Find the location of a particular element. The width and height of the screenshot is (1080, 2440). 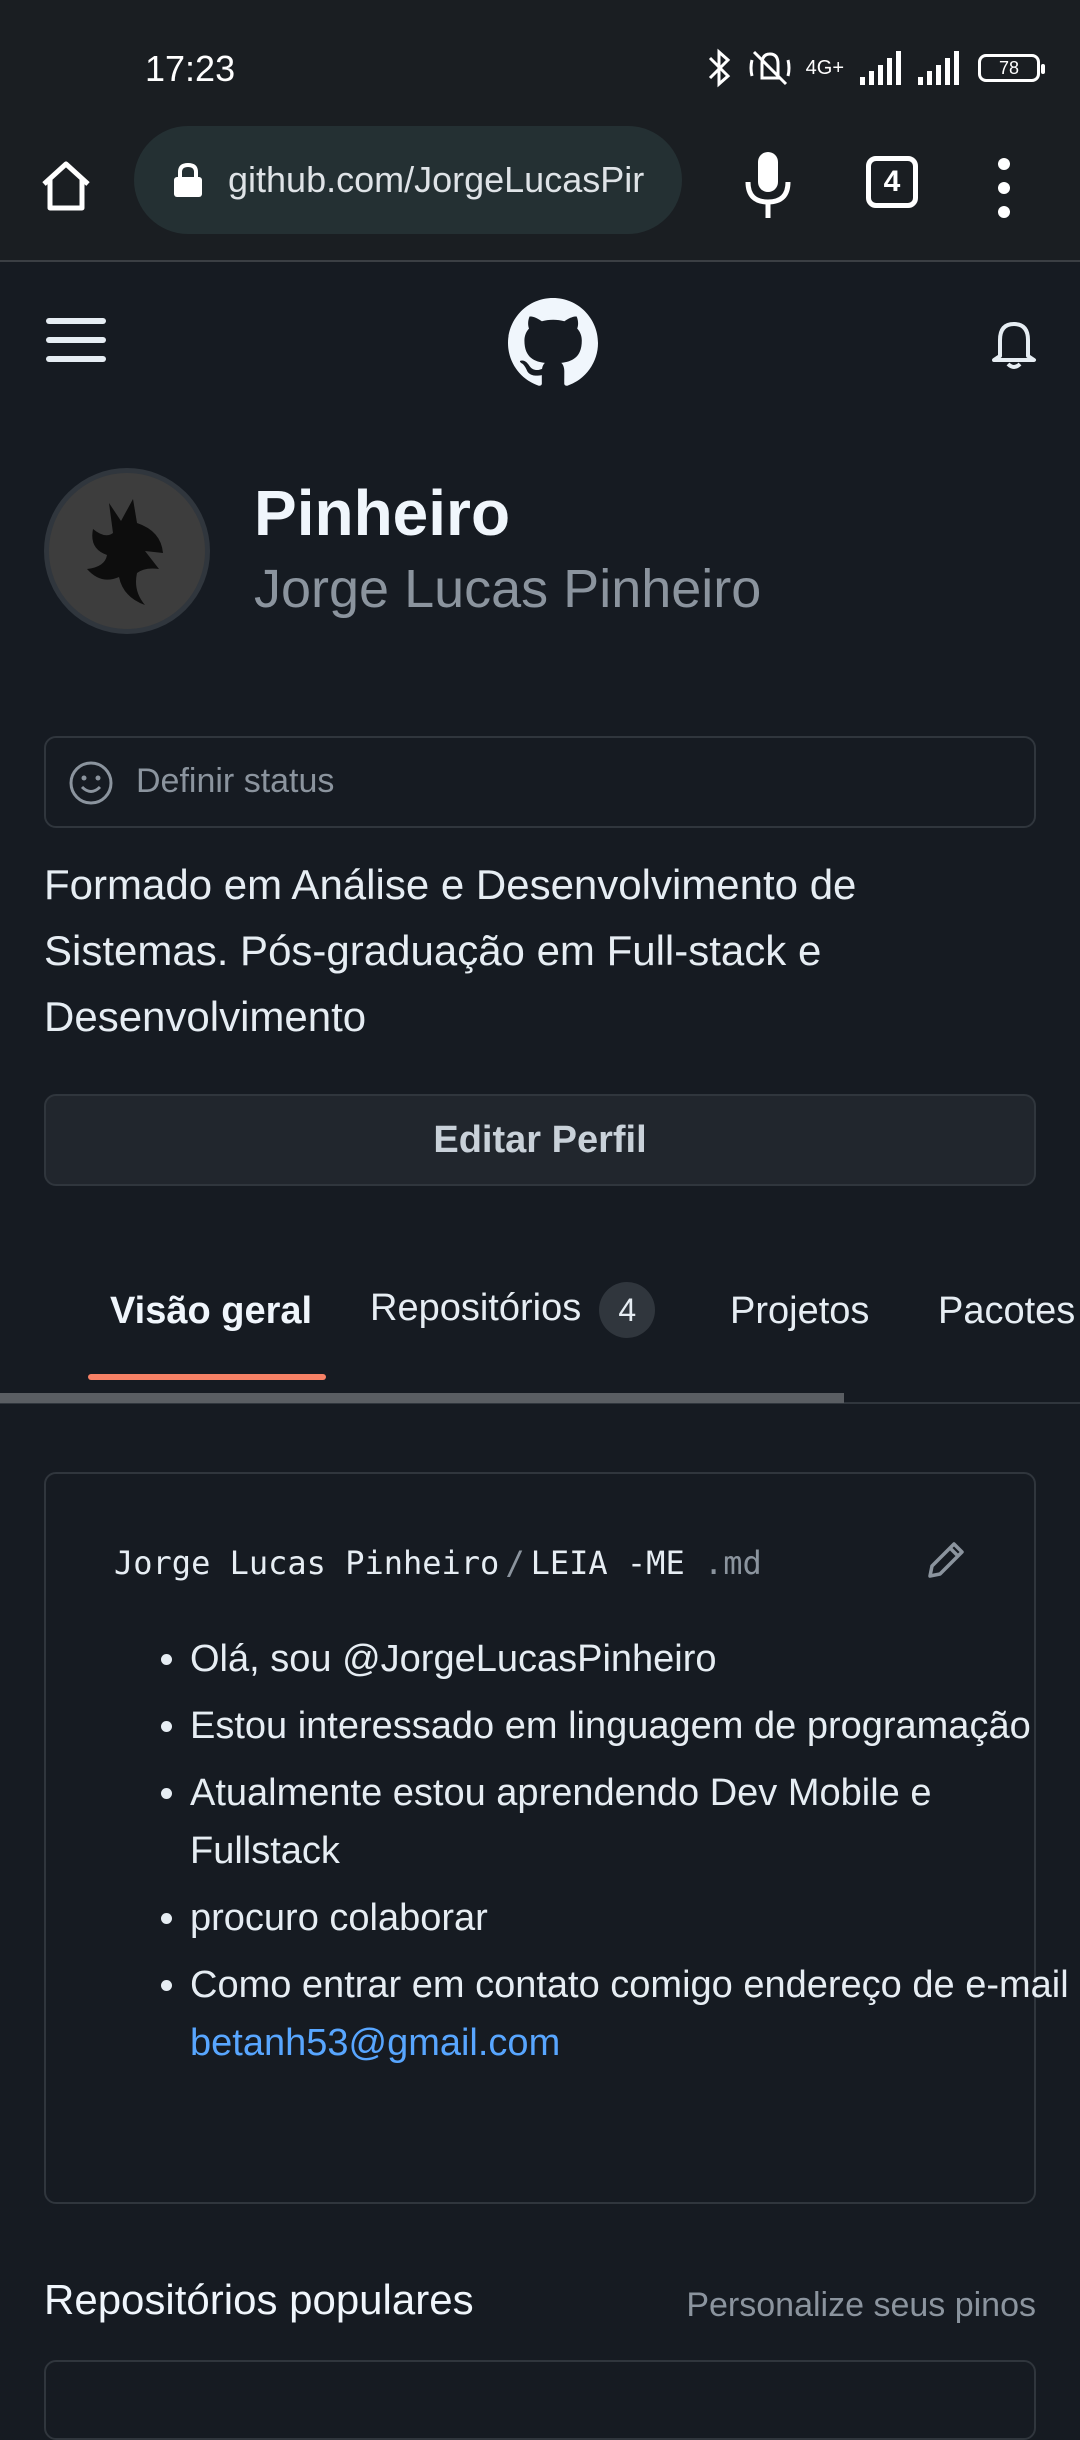

tab-count: 4 is located at coordinates (892, 181).